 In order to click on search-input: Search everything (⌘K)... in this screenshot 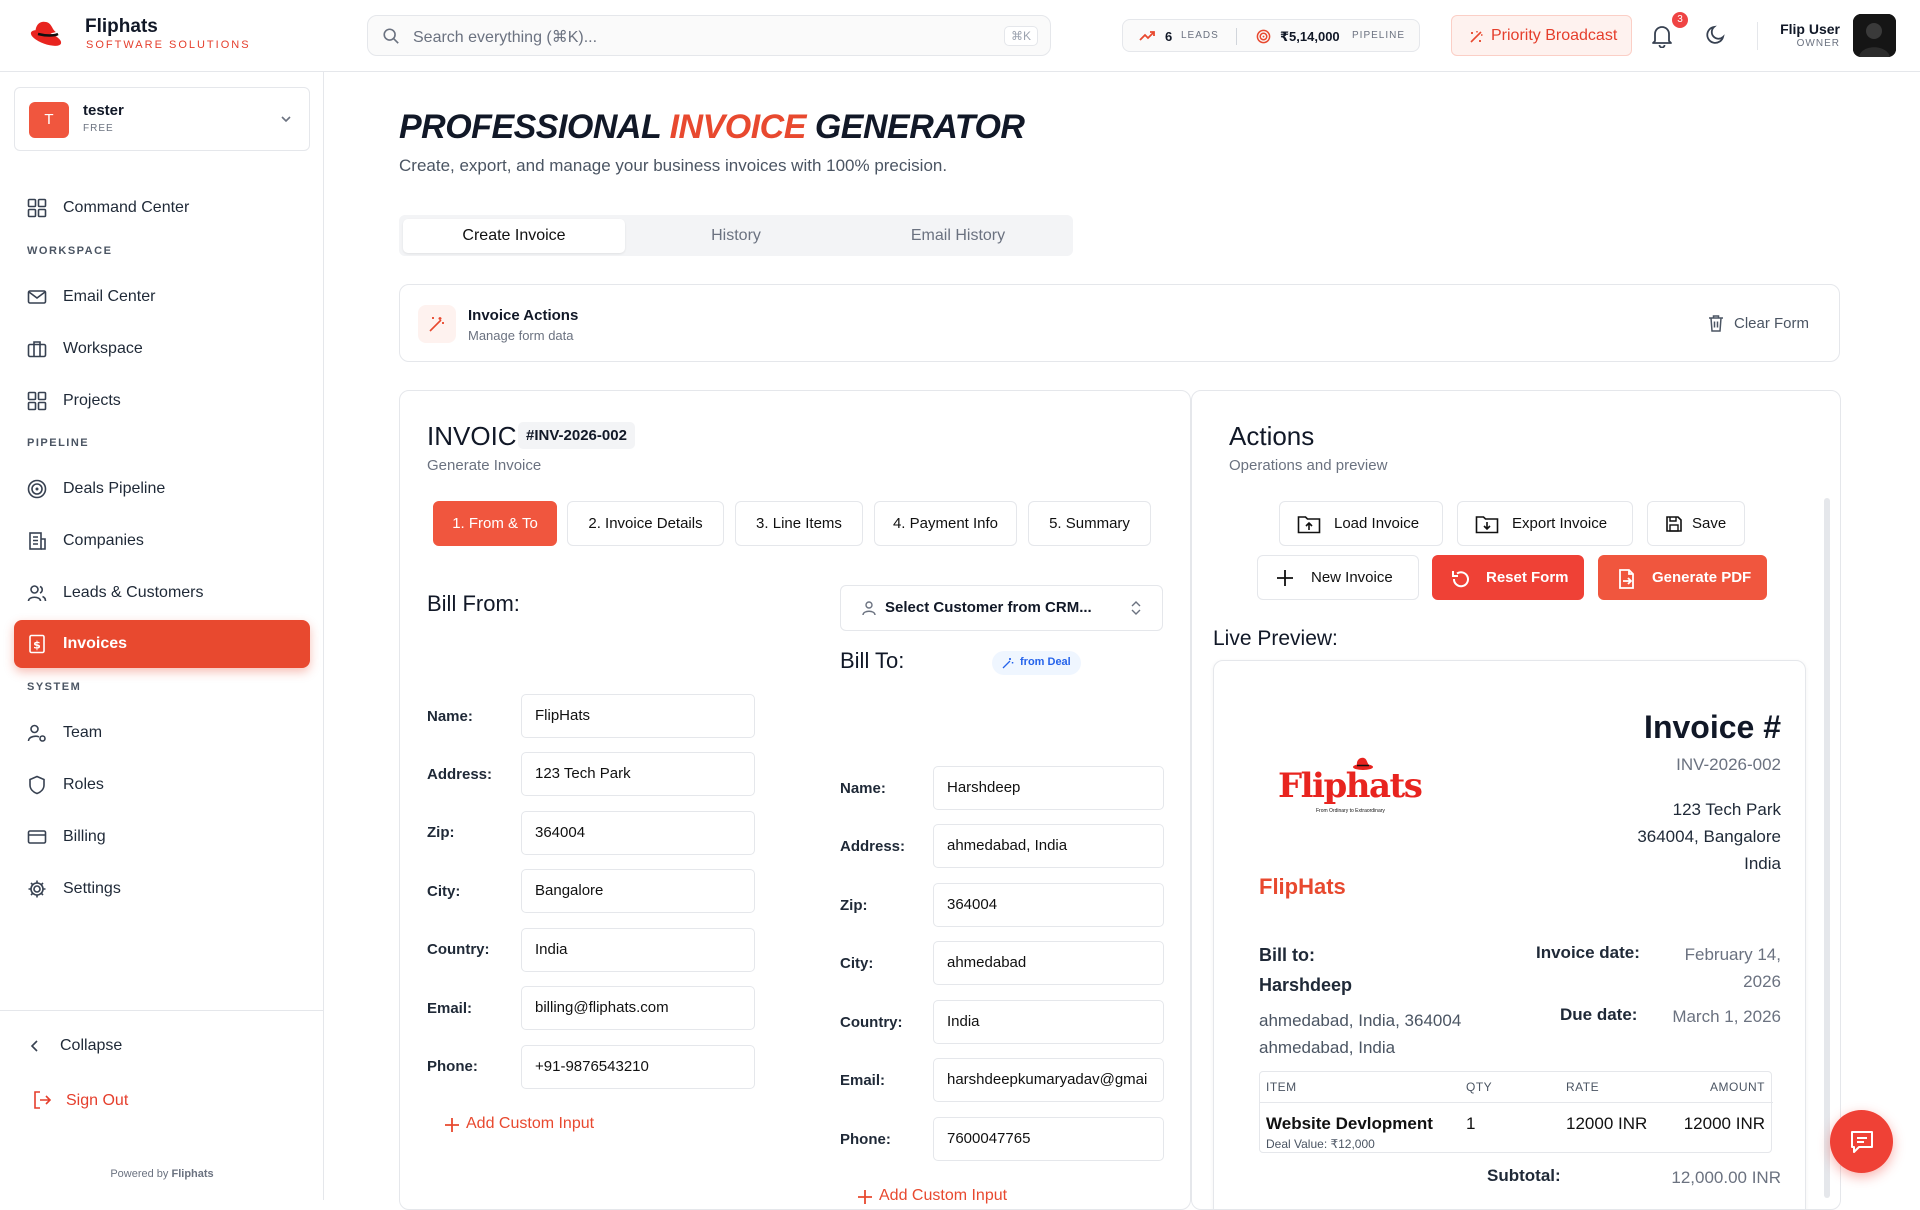, I will do `click(505, 37)`.